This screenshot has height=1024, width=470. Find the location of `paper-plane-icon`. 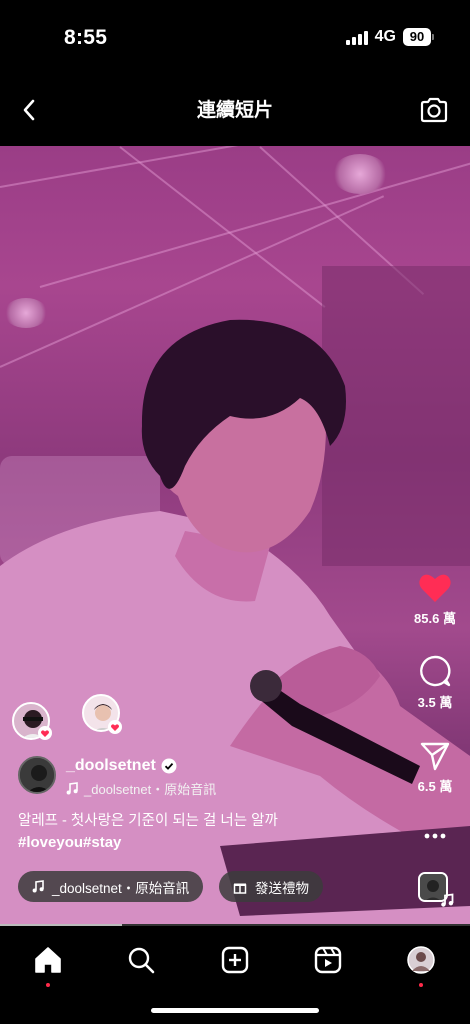

paper-plane-icon is located at coordinates (435, 756).